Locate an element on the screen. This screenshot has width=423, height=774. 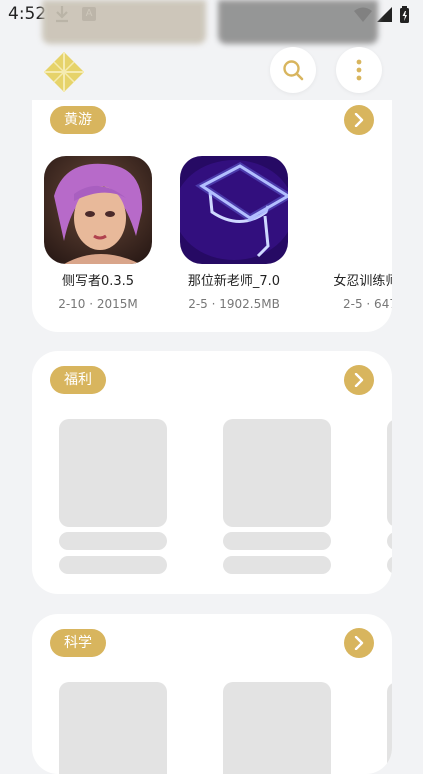
search-button is located at coordinates (293, 70).